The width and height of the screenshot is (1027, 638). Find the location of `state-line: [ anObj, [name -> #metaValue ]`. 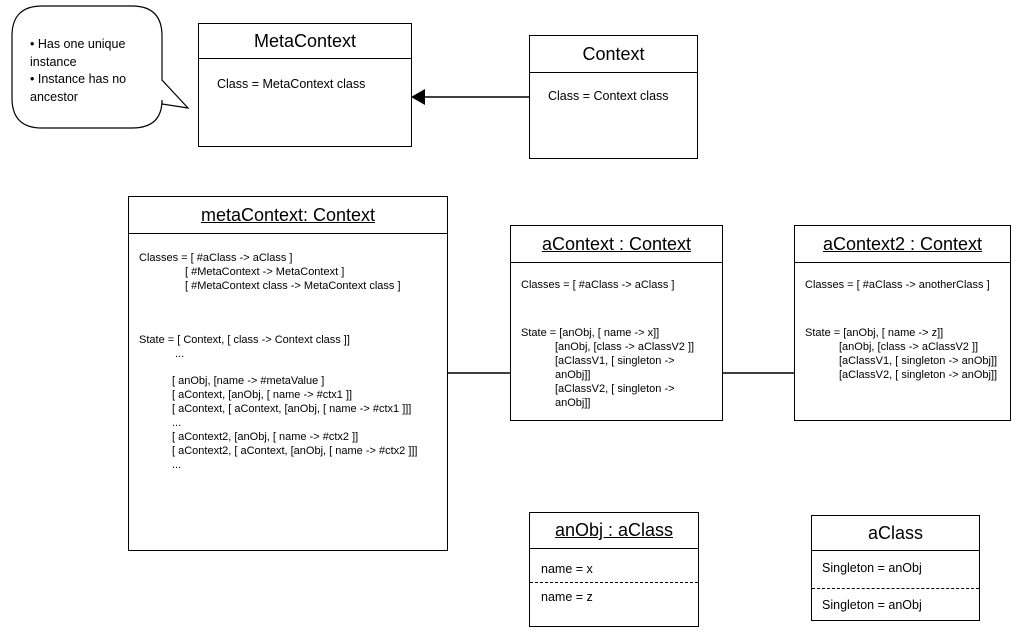

state-line: [ anObj, [name -> #metaValue ] is located at coordinates (248, 381).